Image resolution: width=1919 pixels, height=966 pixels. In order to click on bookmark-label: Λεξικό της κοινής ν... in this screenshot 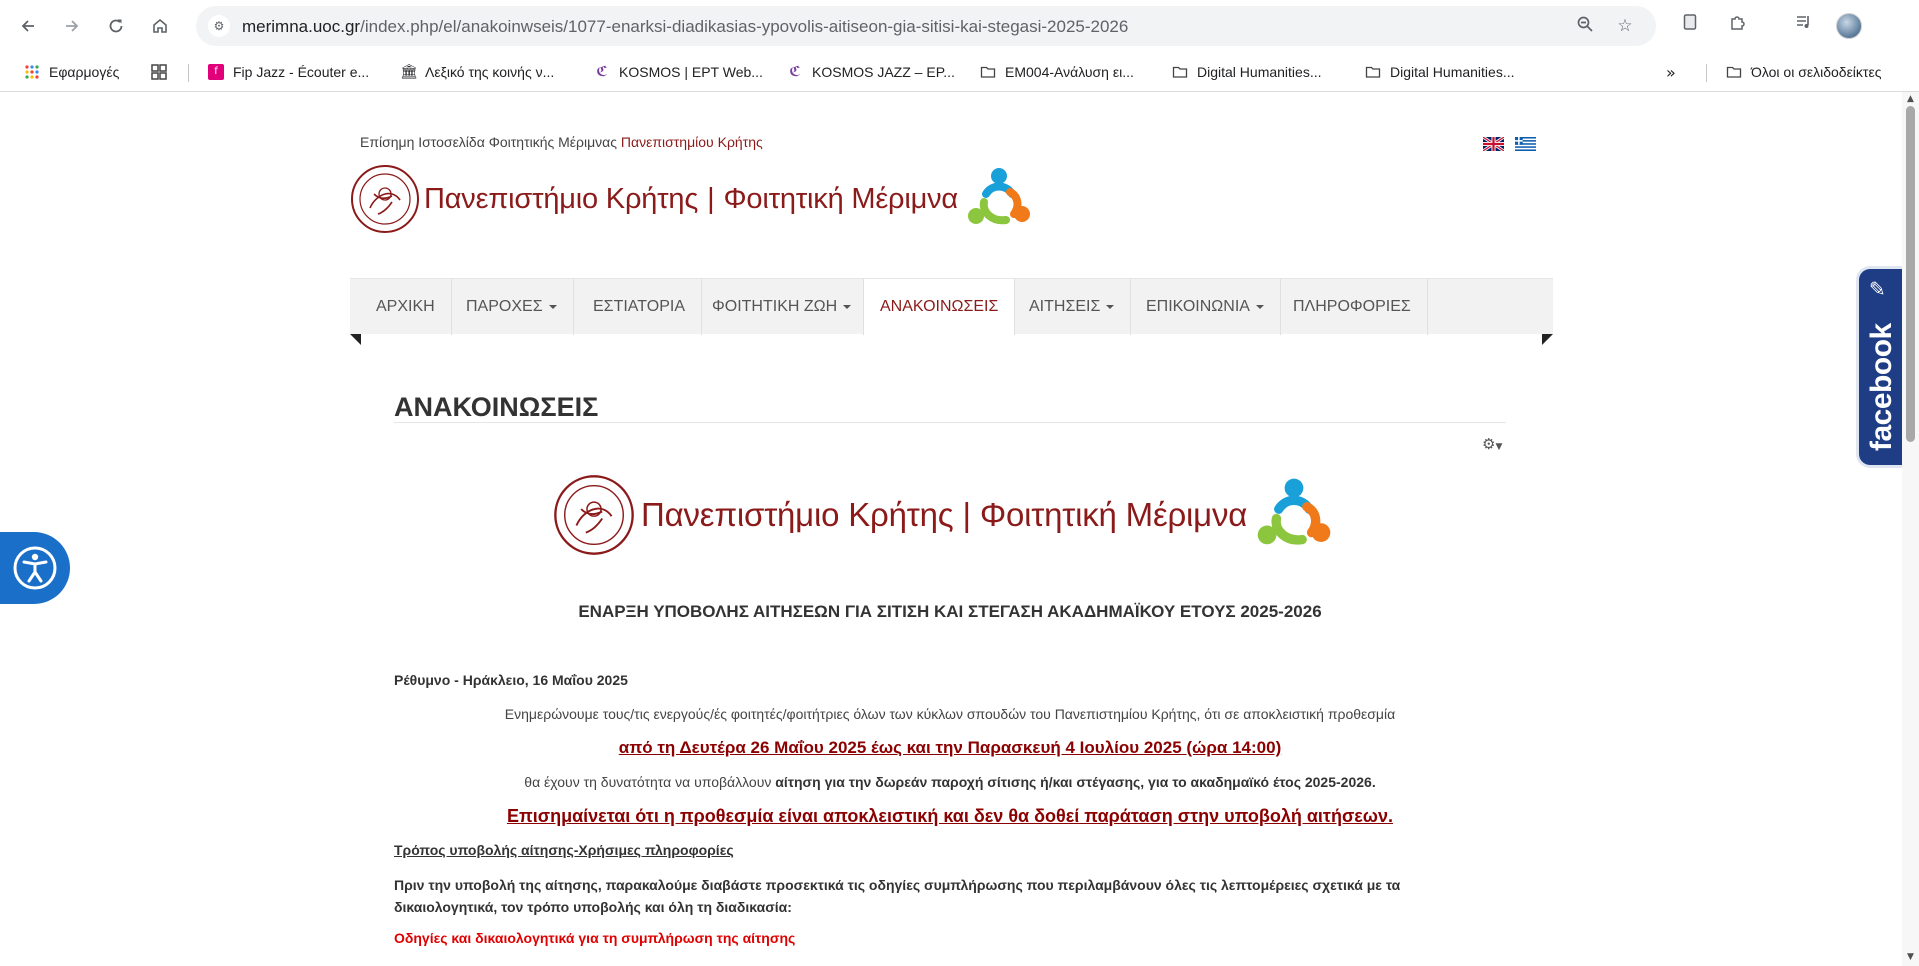, I will do `click(490, 72)`.